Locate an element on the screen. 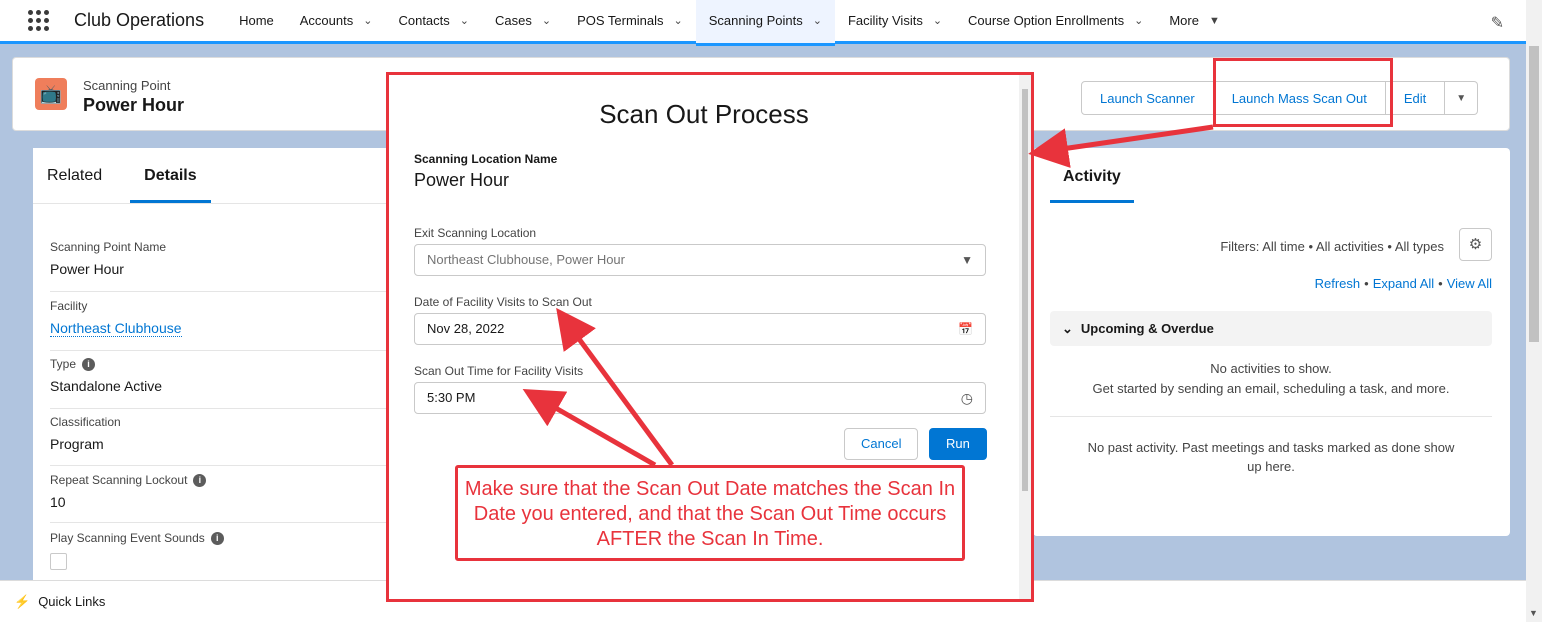 The width and height of the screenshot is (1542, 622). label-text: Play Scanning Event Sounds is located at coordinates (127, 538).